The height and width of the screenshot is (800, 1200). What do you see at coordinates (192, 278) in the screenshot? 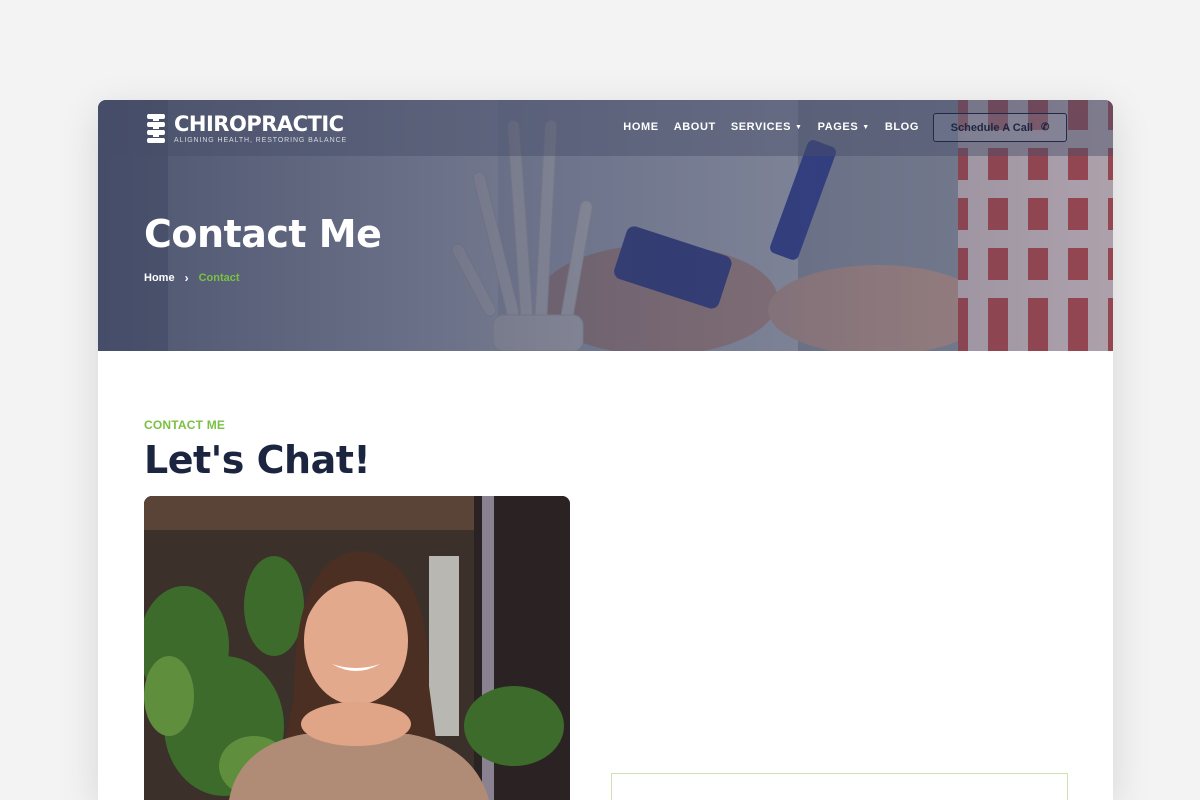
I see `breadcrumb: Home › Contact` at bounding box center [192, 278].